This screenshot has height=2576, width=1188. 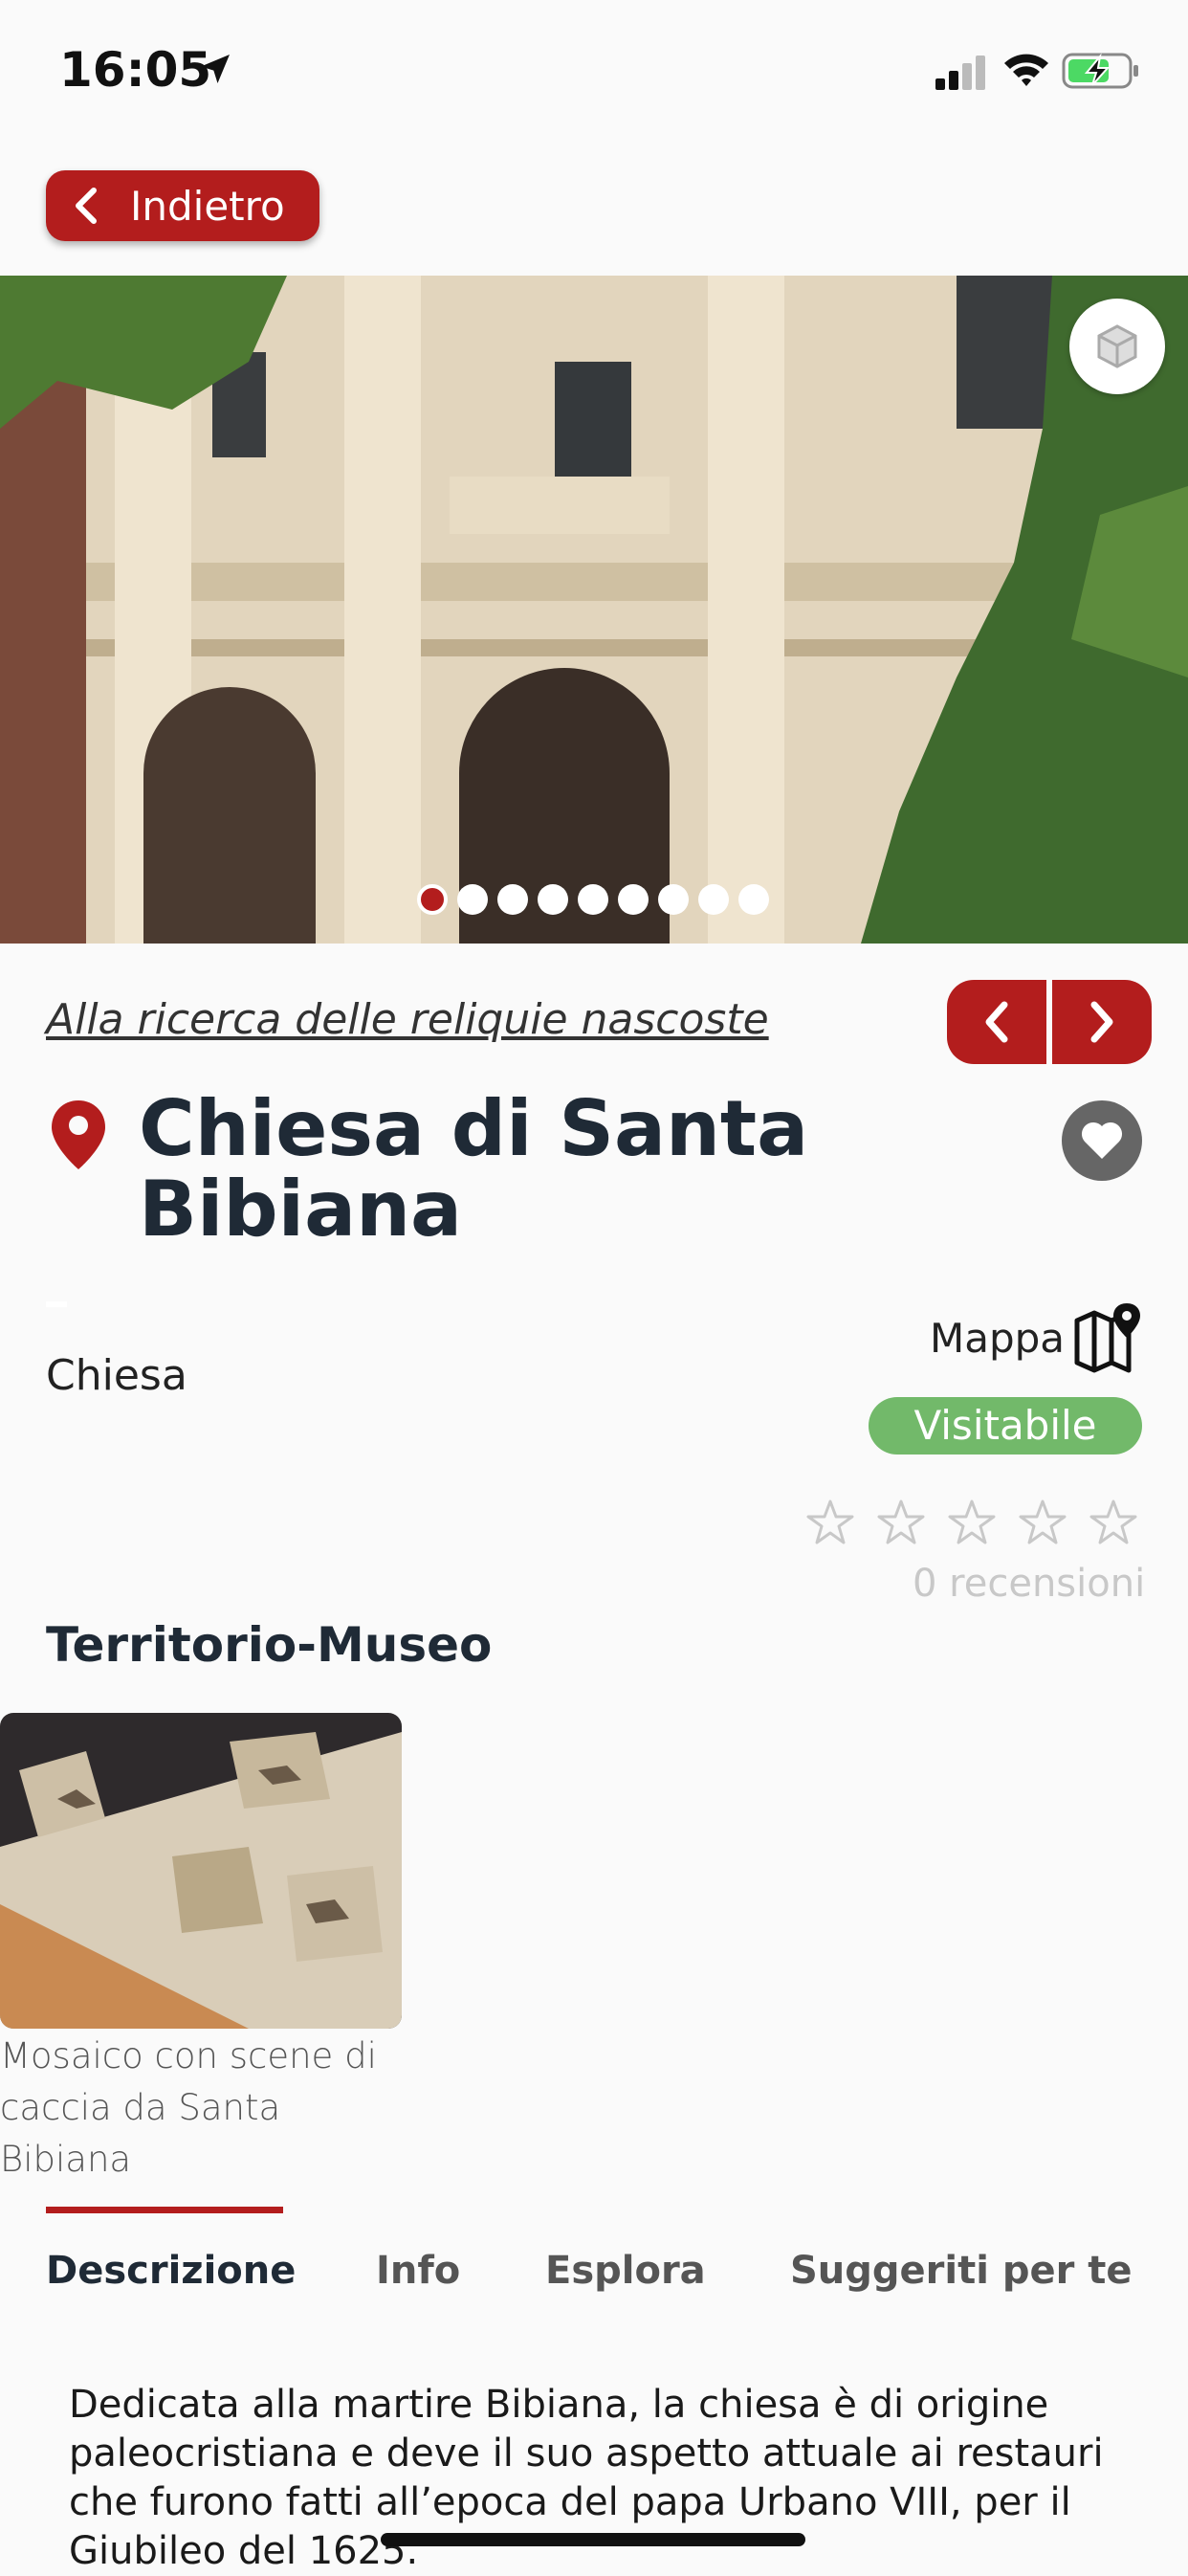 What do you see at coordinates (418, 2271) in the screenshot?
I see `tab-info: Info` at bounding box center [418, 2271].